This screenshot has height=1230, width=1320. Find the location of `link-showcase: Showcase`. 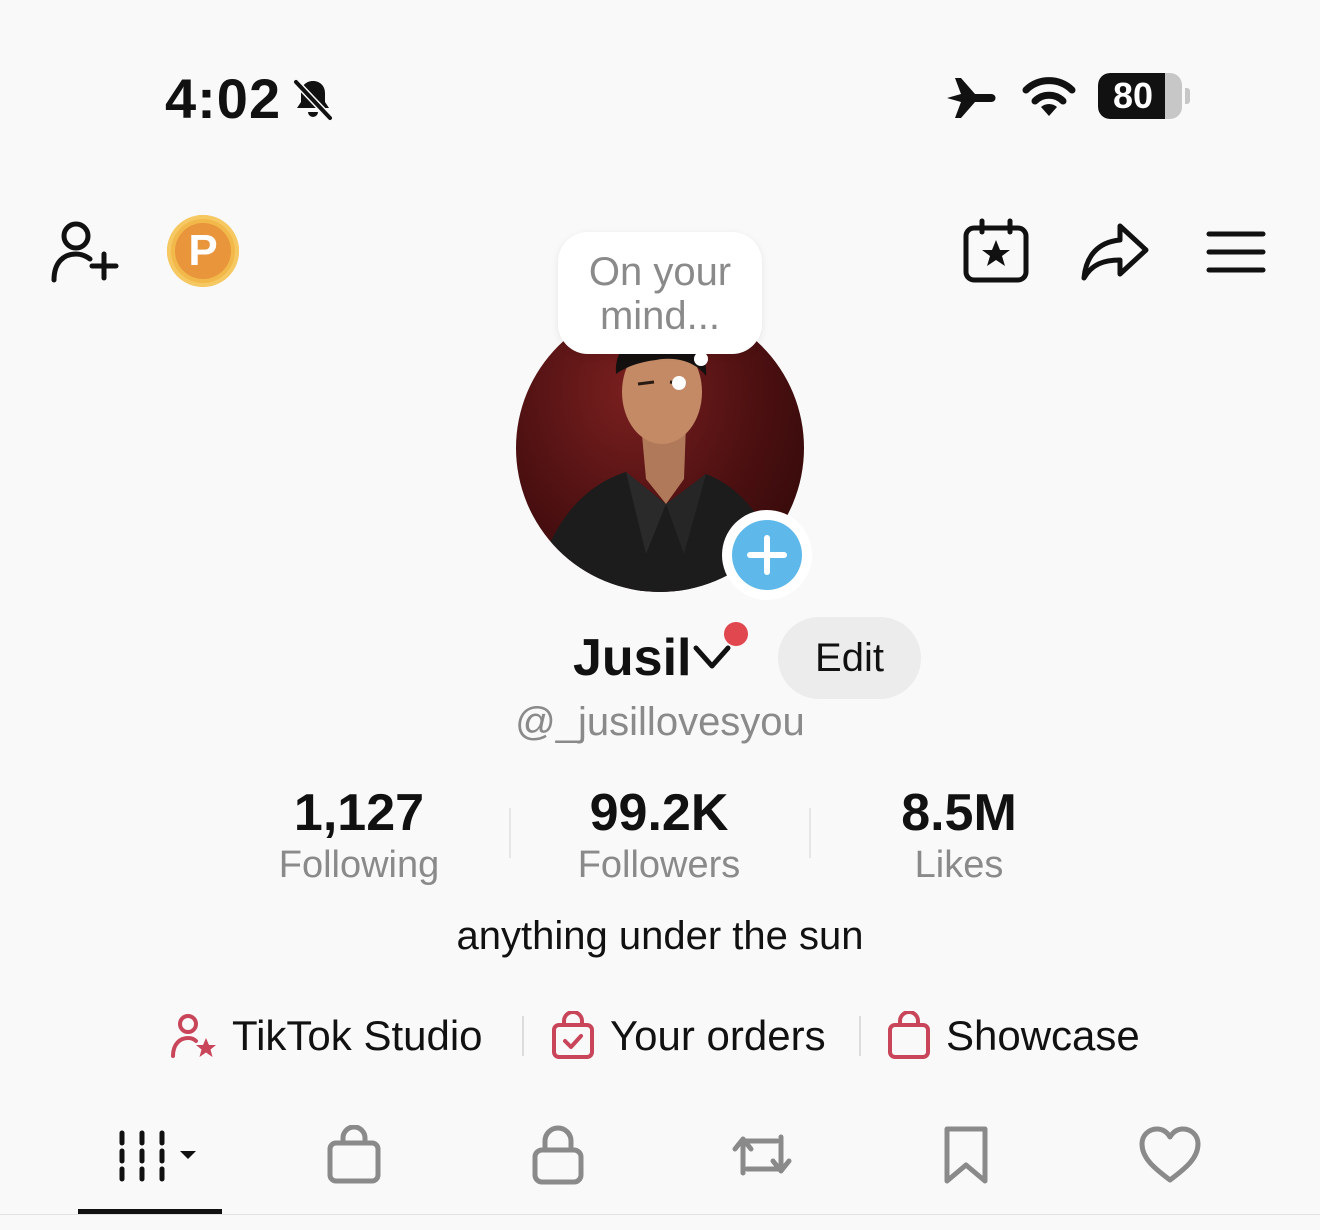

link-showcase: Showcase is located at coordinates (1013, 1036).